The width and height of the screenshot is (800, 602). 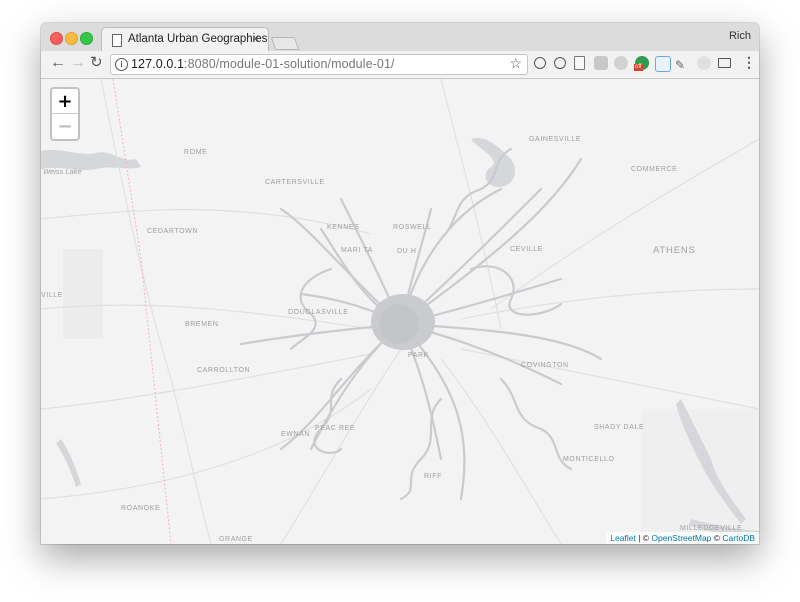 What do you see at coordinates (540, 63) in the screenshot?
I see `extension-sync-icon` at bounding box center [540, 63].